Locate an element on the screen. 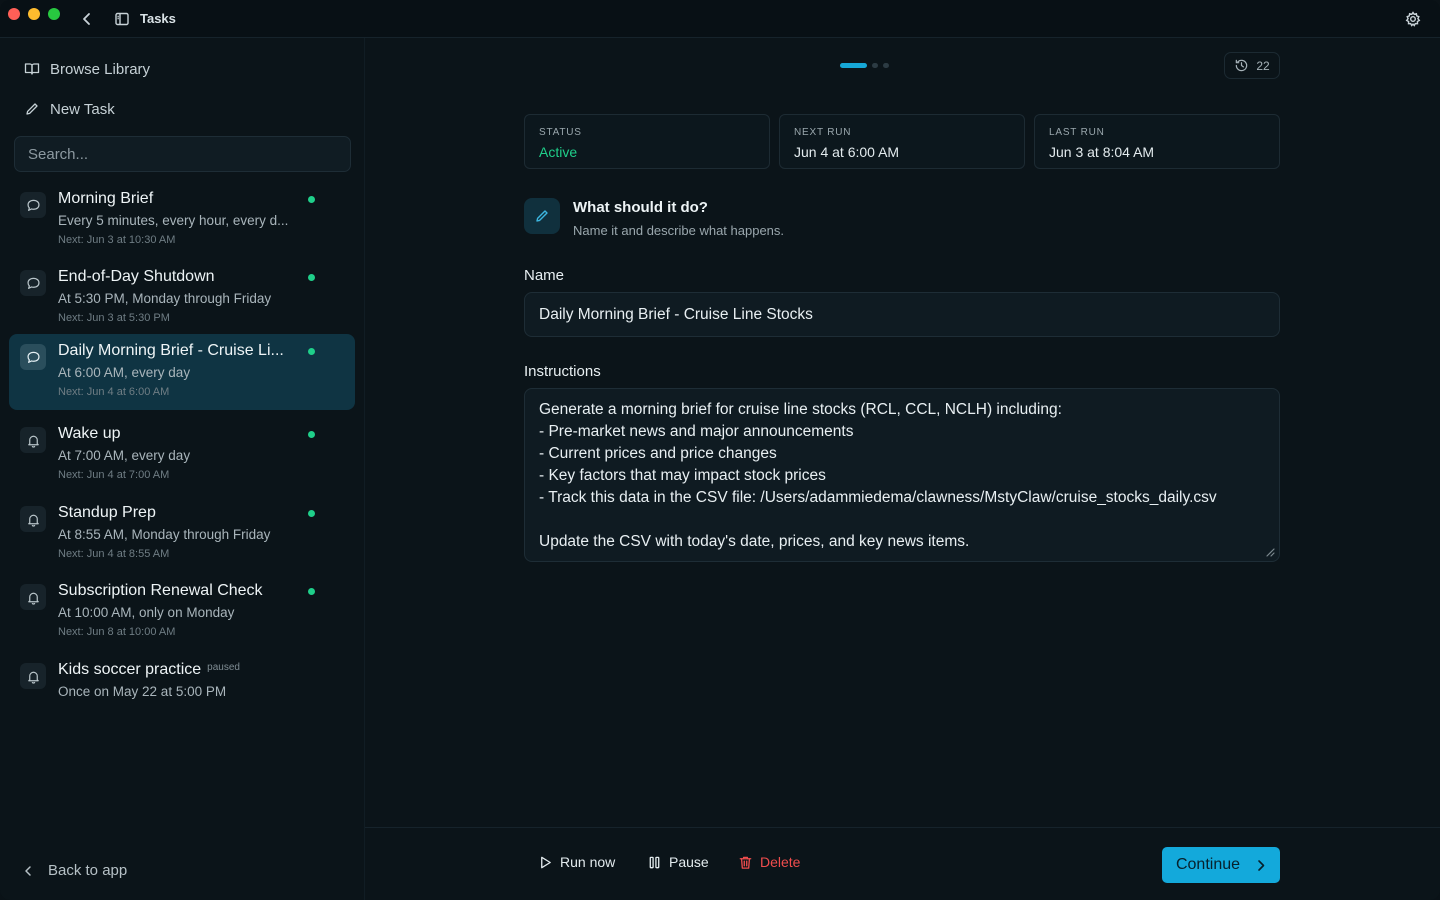  task-schedule: At 6:00 AM, every day is located at coordinates (124, 372).